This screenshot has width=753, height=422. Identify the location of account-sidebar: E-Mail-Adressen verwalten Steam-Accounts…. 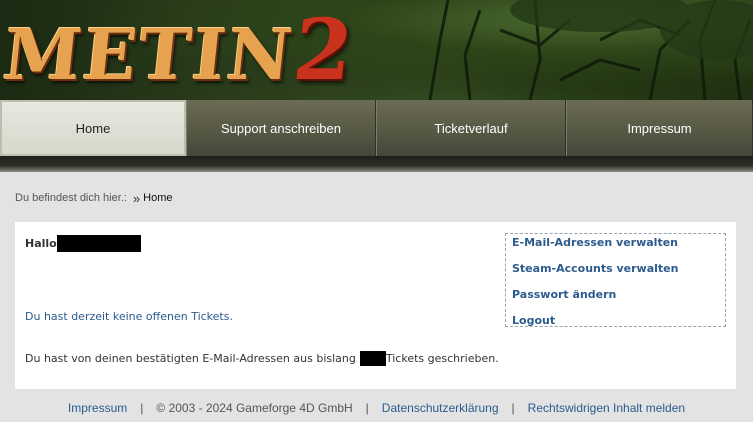
(615, 280).